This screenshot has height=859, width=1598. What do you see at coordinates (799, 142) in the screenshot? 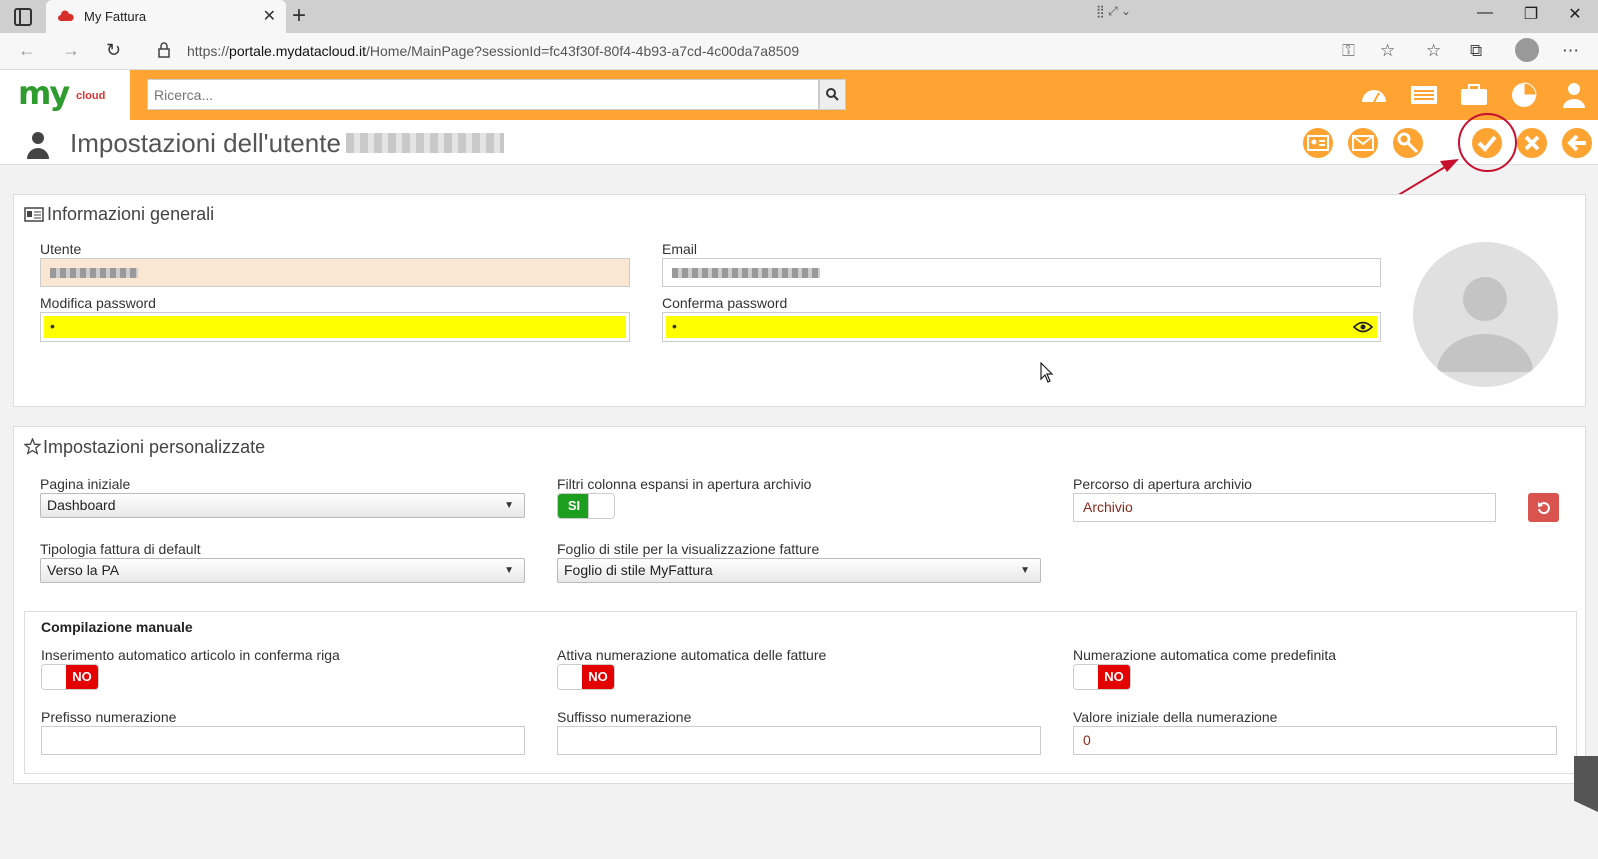
I see `page-title-bar: Impostazioni dell'utente` at bounding box center [799, 142].